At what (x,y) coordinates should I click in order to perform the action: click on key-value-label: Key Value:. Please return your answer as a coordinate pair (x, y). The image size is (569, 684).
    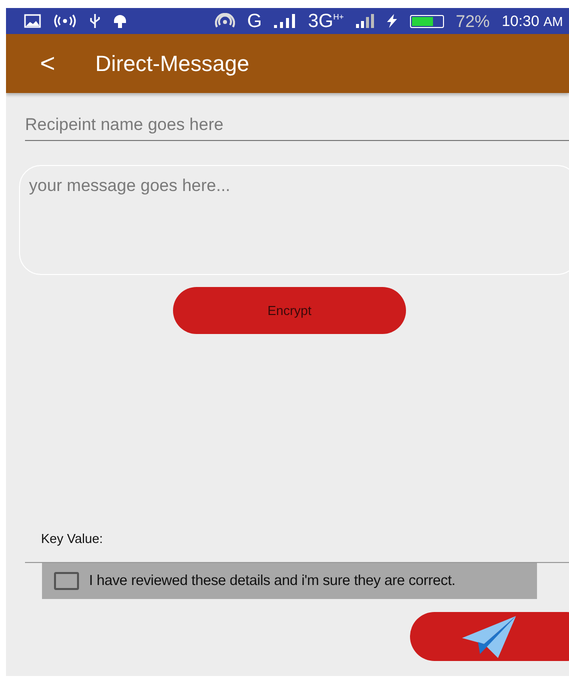
    Looking at the image, I should click on (72, 538).